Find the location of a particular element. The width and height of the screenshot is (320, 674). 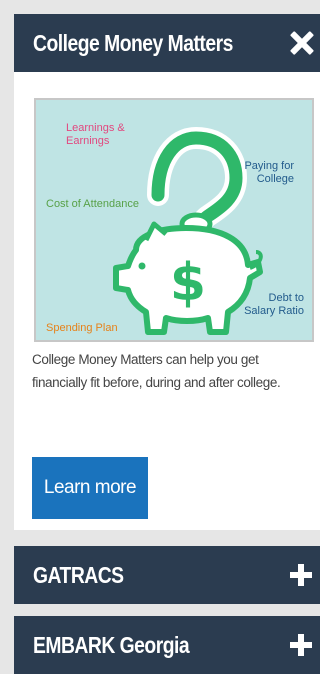

image-label-spending: Spending Plan is located at coordinates (82, 328).